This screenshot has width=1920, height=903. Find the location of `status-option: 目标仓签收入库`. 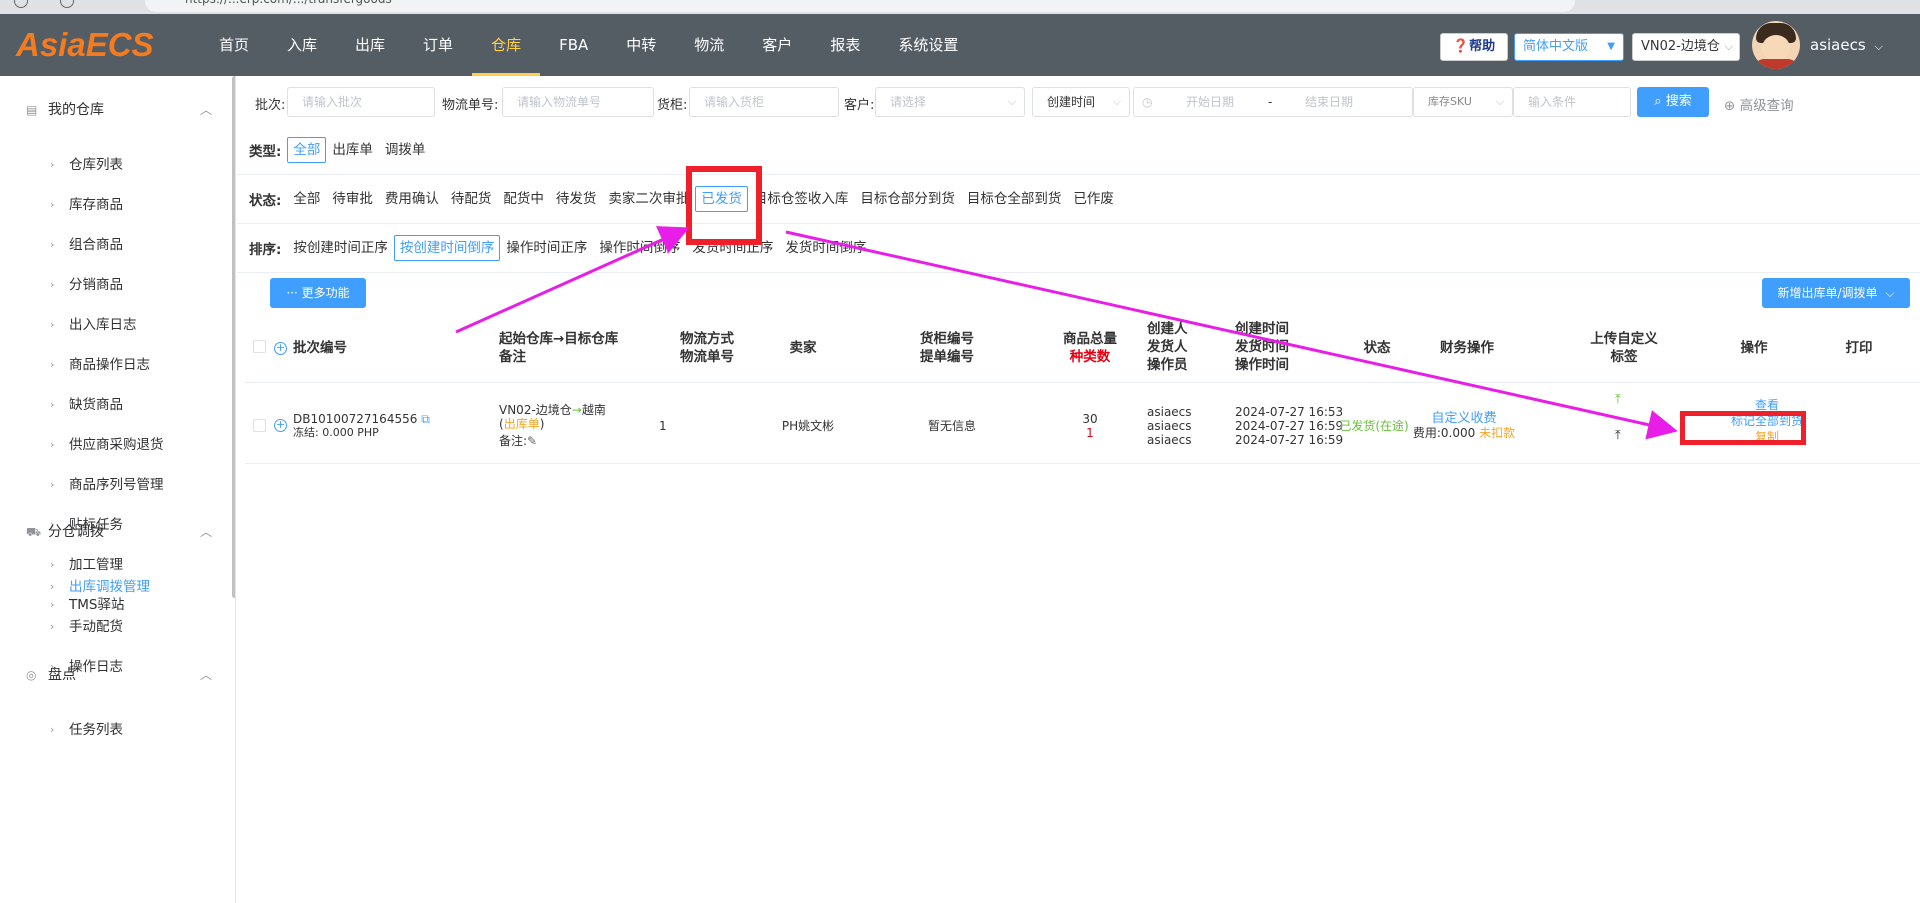

status-option: 目标仓签收入库 is located at coordinates (801, 199).